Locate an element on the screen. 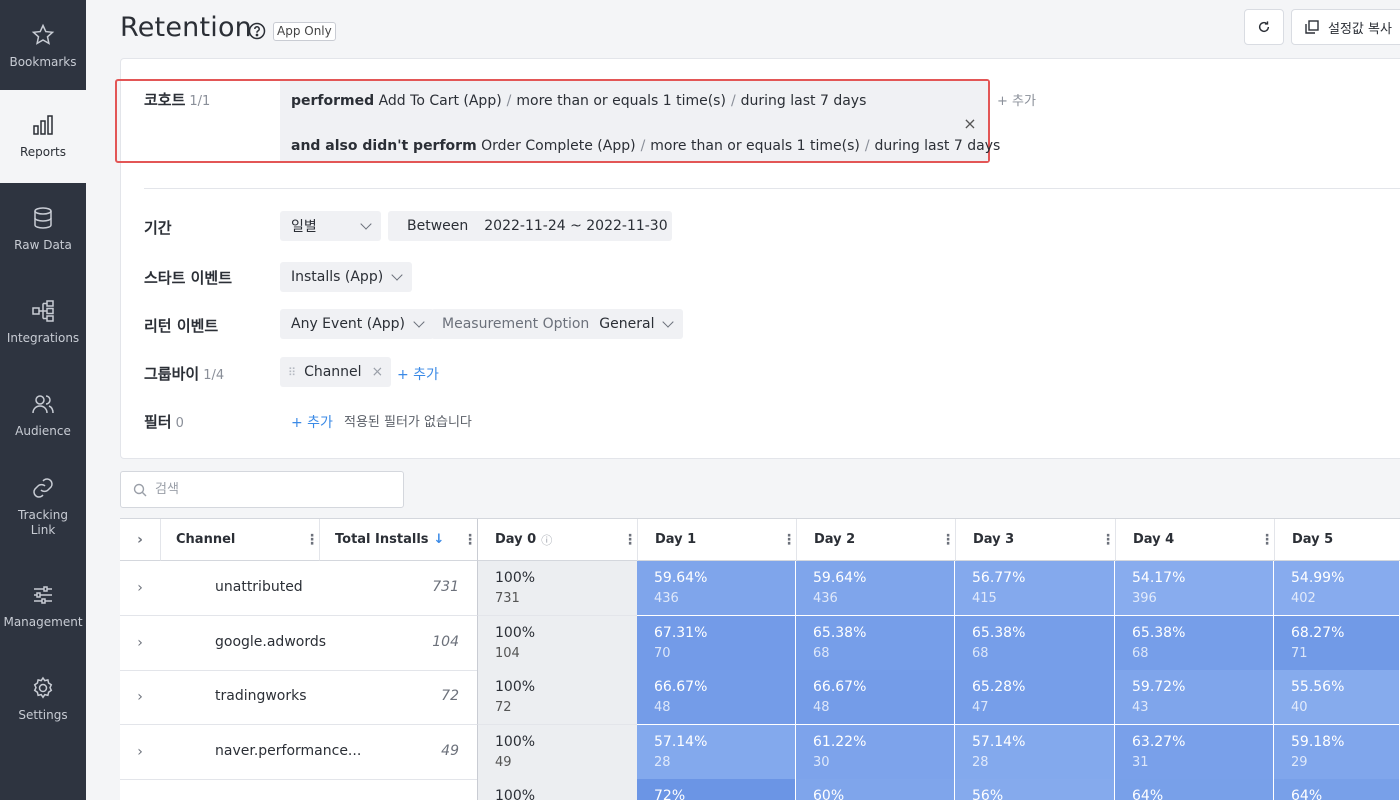 The height and width of the screenshot is (800, 1400). sort-desc-icon: ↓ is located at coordinates (439, 539).